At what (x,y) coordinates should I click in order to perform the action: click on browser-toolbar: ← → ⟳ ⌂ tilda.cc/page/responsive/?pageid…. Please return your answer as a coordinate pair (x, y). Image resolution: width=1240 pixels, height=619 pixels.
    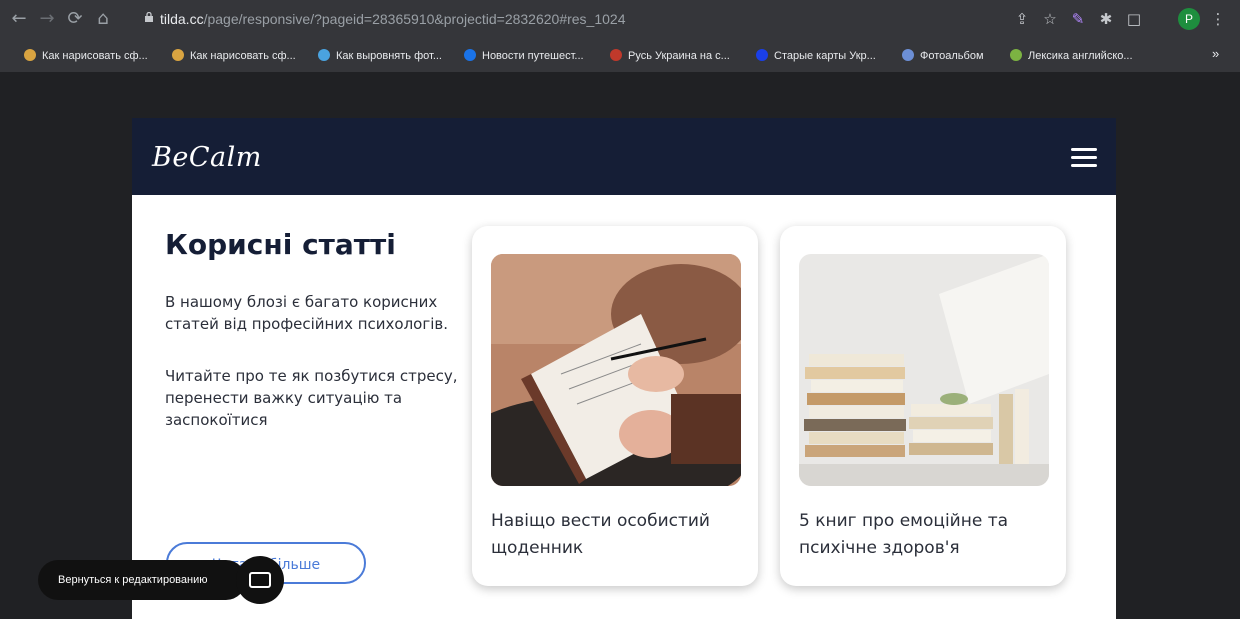
    Looking at the image, I should click on (620, 20).